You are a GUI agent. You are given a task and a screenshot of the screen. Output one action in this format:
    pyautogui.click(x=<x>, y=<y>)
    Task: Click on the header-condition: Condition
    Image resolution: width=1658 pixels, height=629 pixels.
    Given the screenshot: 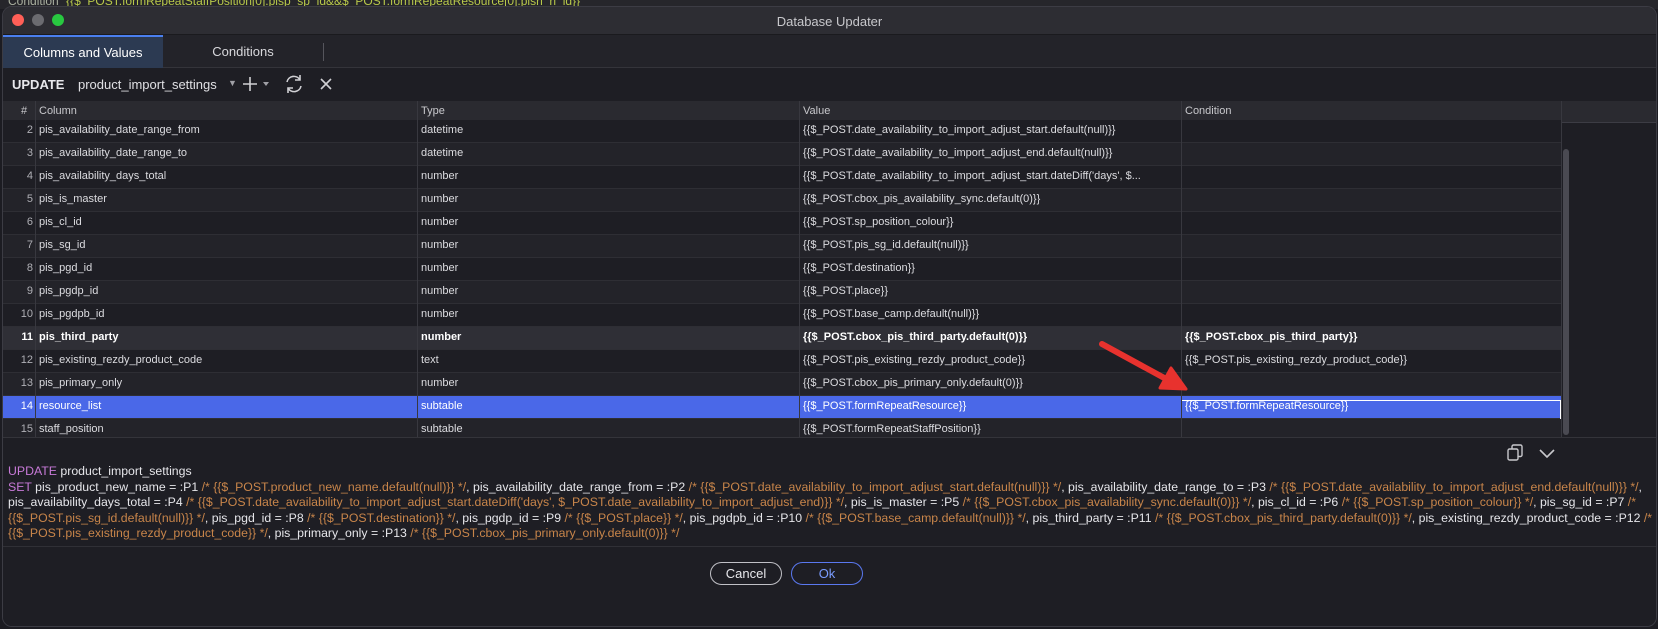 What is the action you would take?
    pyautogui.click(x=1208, y=111)
    